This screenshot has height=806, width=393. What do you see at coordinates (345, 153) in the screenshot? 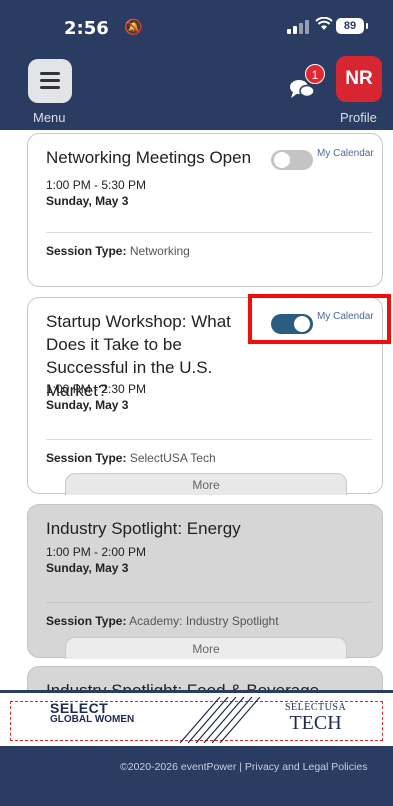
I see `my-calendar-label: My Calendar` at bounding box center [345, 153].